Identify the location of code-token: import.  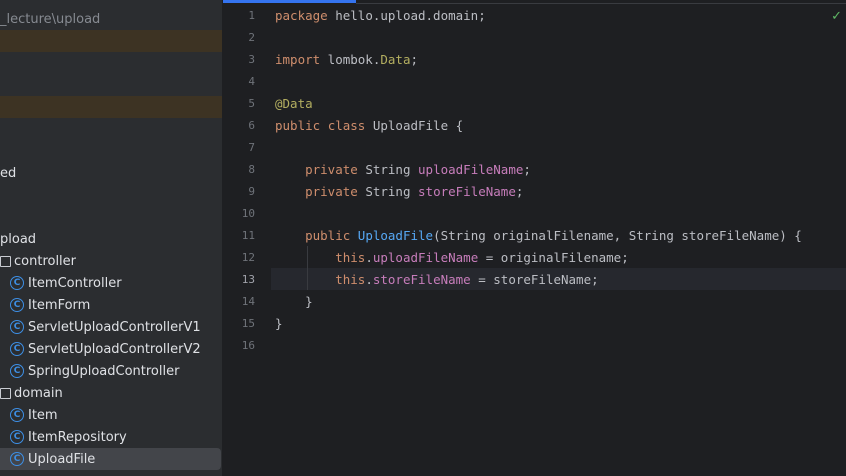
(298, 59).